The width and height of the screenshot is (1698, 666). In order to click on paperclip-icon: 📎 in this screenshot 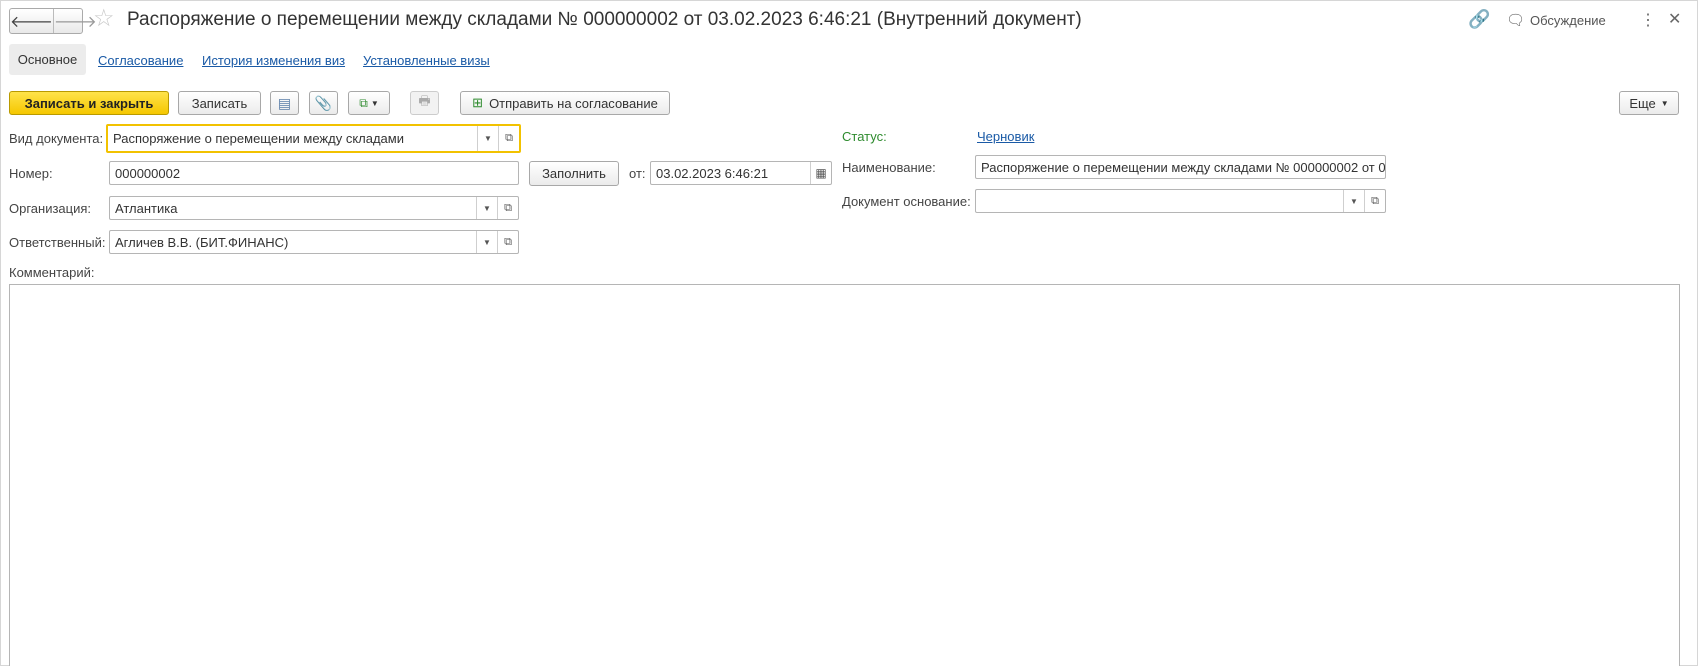, I will do `click(323, 102)`.